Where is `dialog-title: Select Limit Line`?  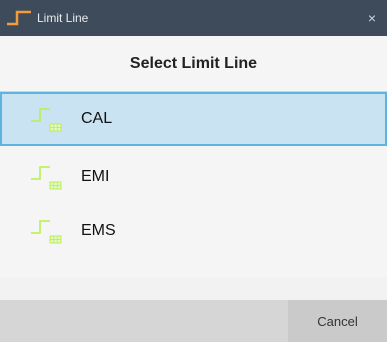
dialog-title: Select Limit Line is located at coordinates (193, 63).